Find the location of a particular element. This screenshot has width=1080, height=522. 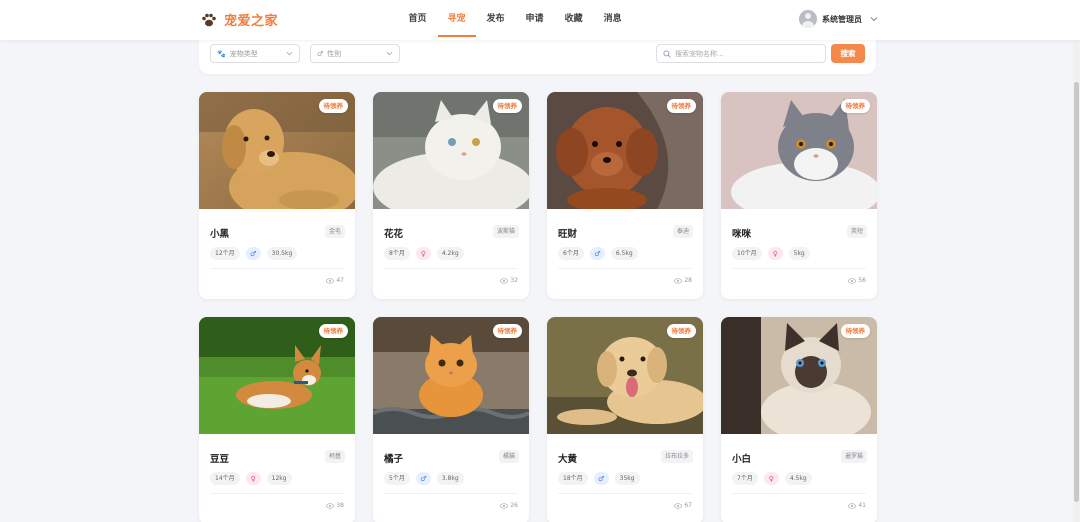

pet-name: 花花 is located at coordinates (394, 234).